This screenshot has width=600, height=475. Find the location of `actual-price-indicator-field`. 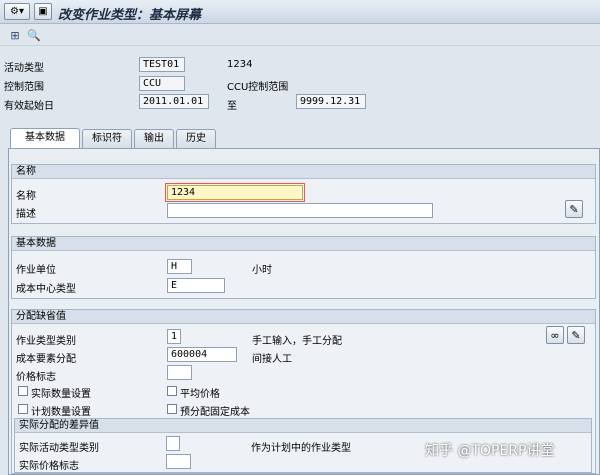

actual-price-indicator-field is located at coordinates (178, 461).